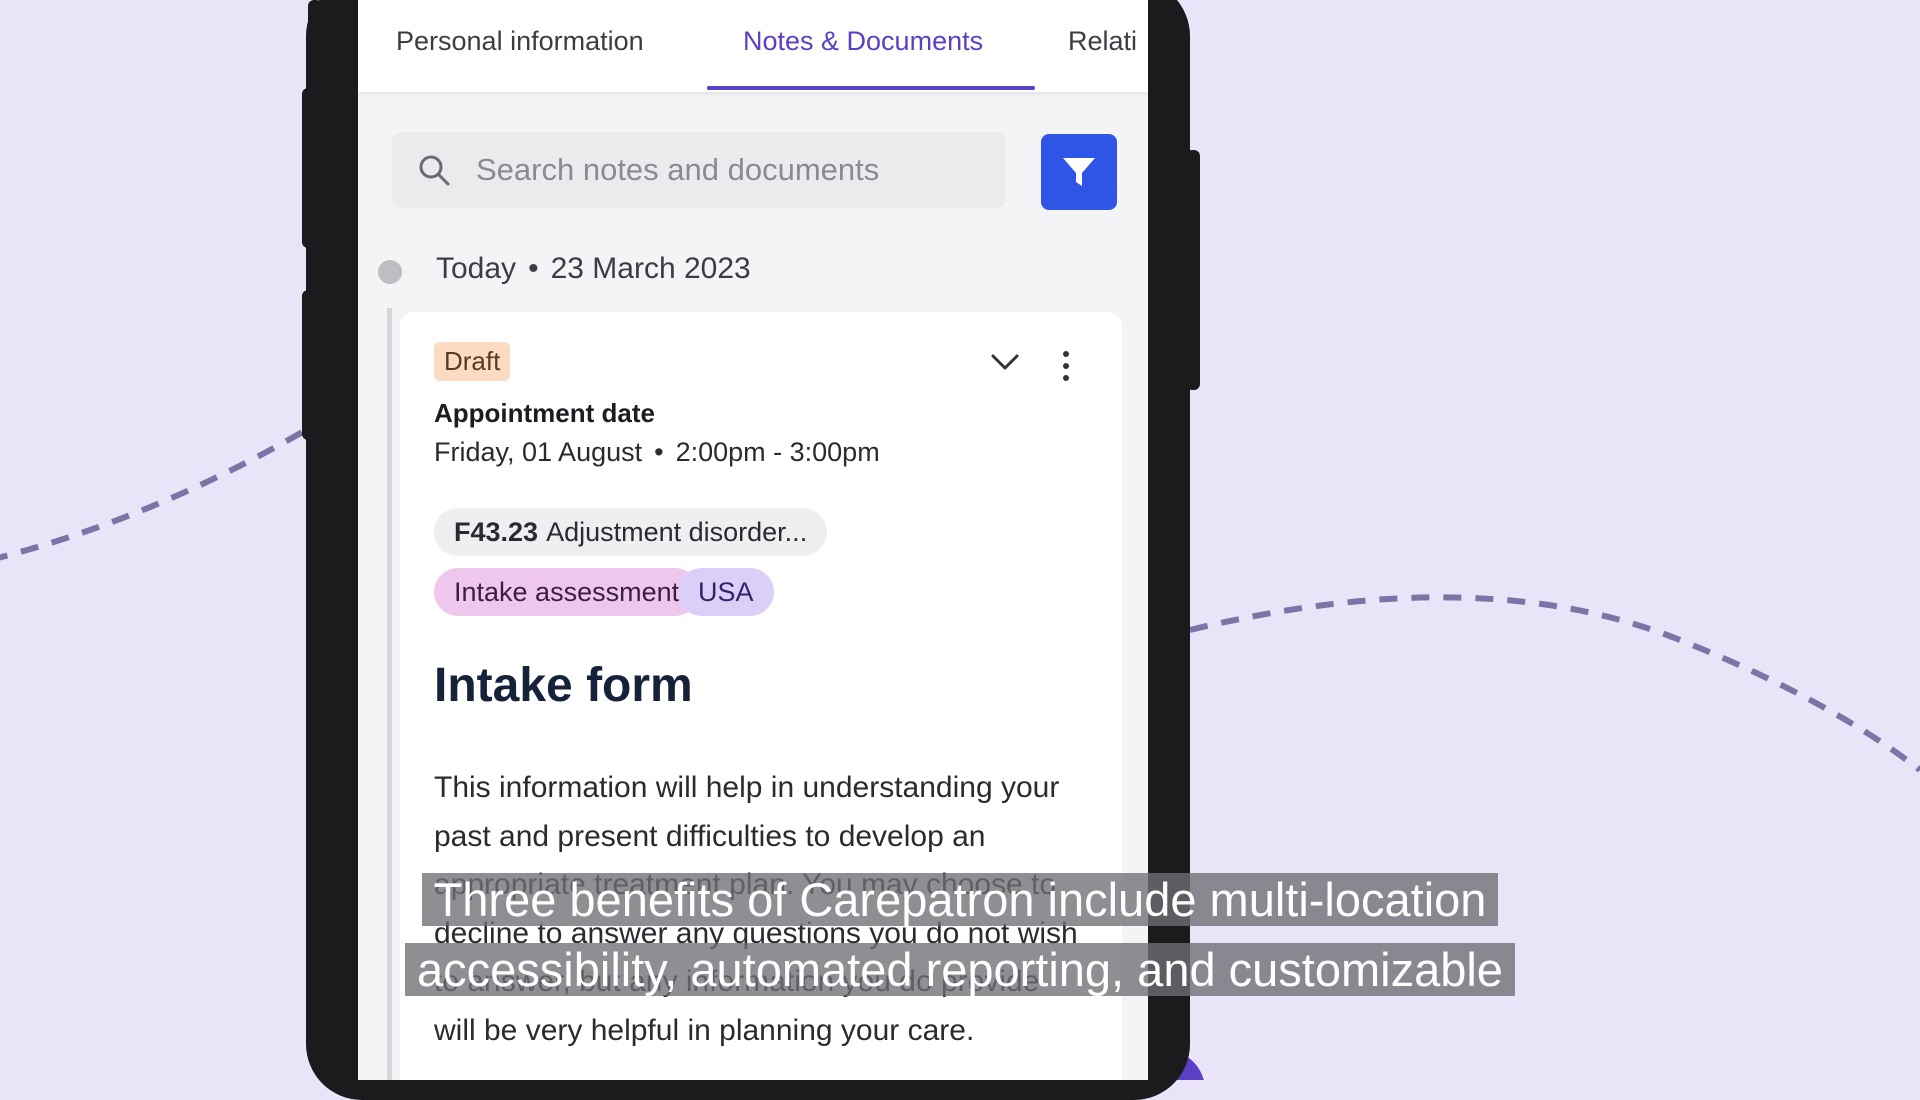 This screenshot has height=1100, width=1920. What do you see at coordinates (650, 268) in the screenshot?
I see `timeline-date-value: 23 March 2023` at bounding box center [650, 268].